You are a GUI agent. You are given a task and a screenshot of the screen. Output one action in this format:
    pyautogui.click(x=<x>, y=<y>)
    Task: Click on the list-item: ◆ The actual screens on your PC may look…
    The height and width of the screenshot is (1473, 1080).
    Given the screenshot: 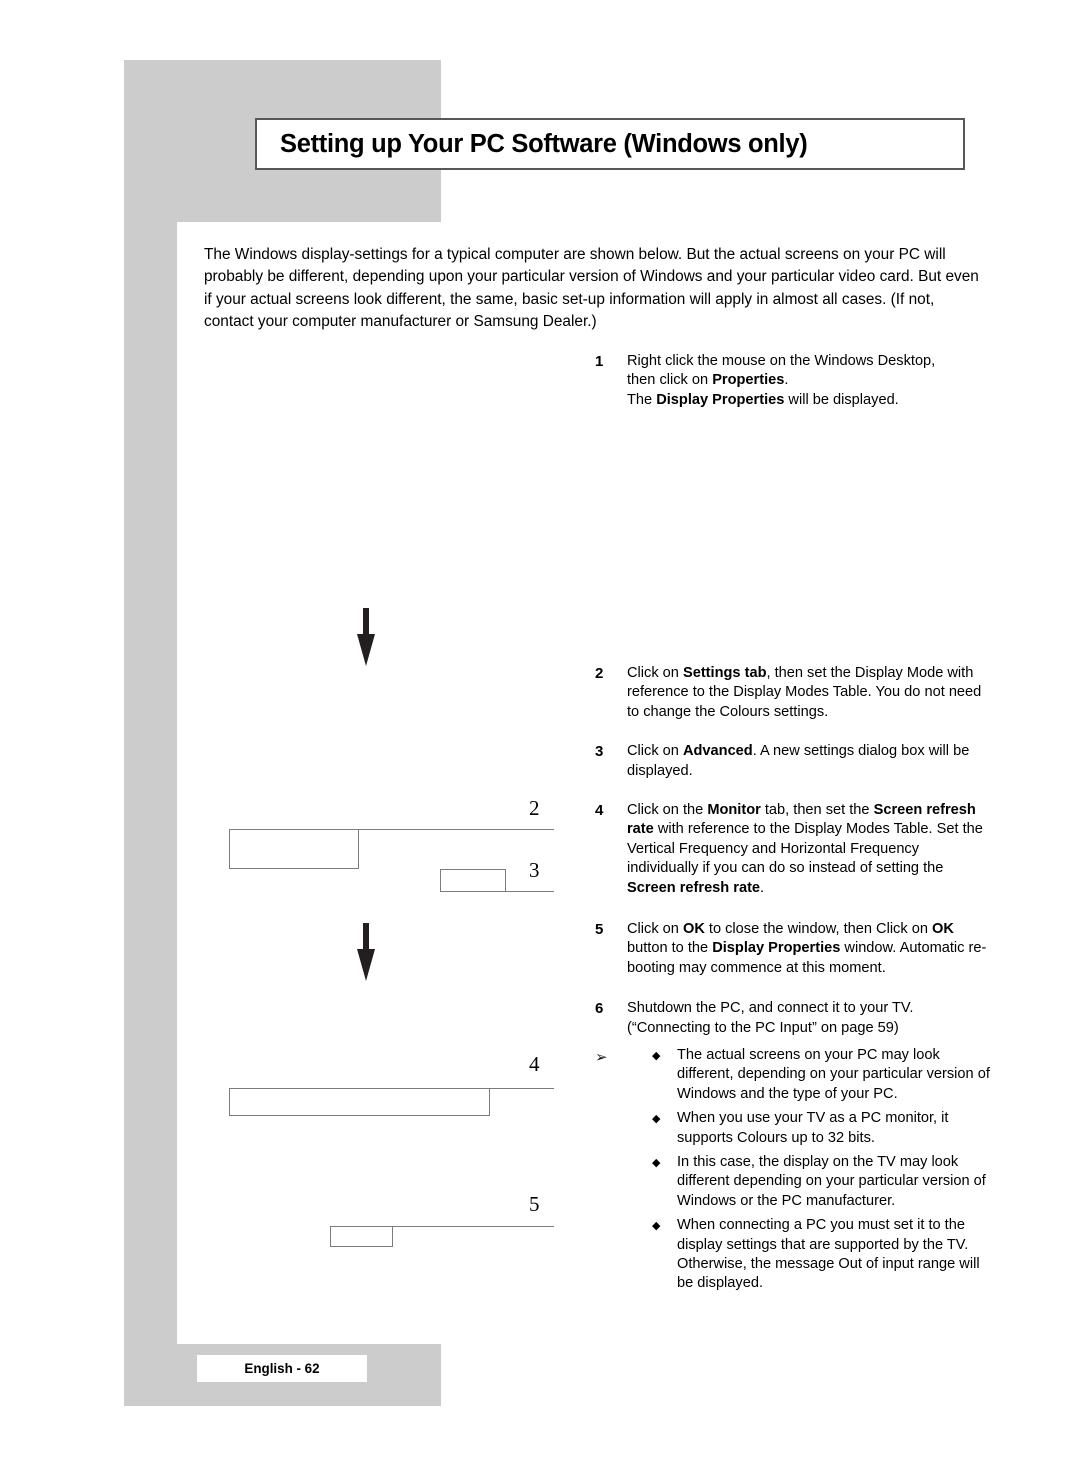 What is the action you would take?
    pyautogui.click(x=823, y=1075)
    